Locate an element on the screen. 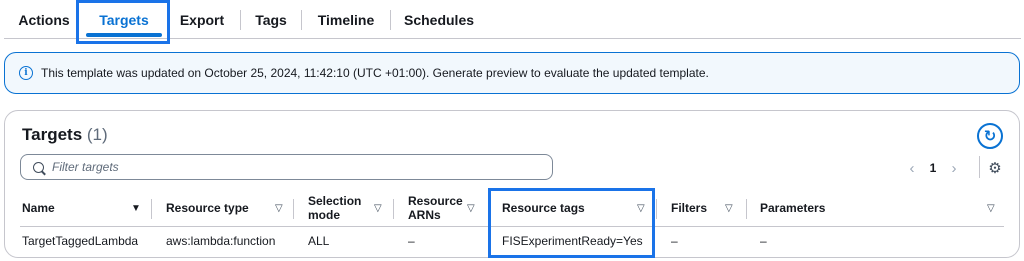  cell-parameters: – is located at coordinates (763, 241).